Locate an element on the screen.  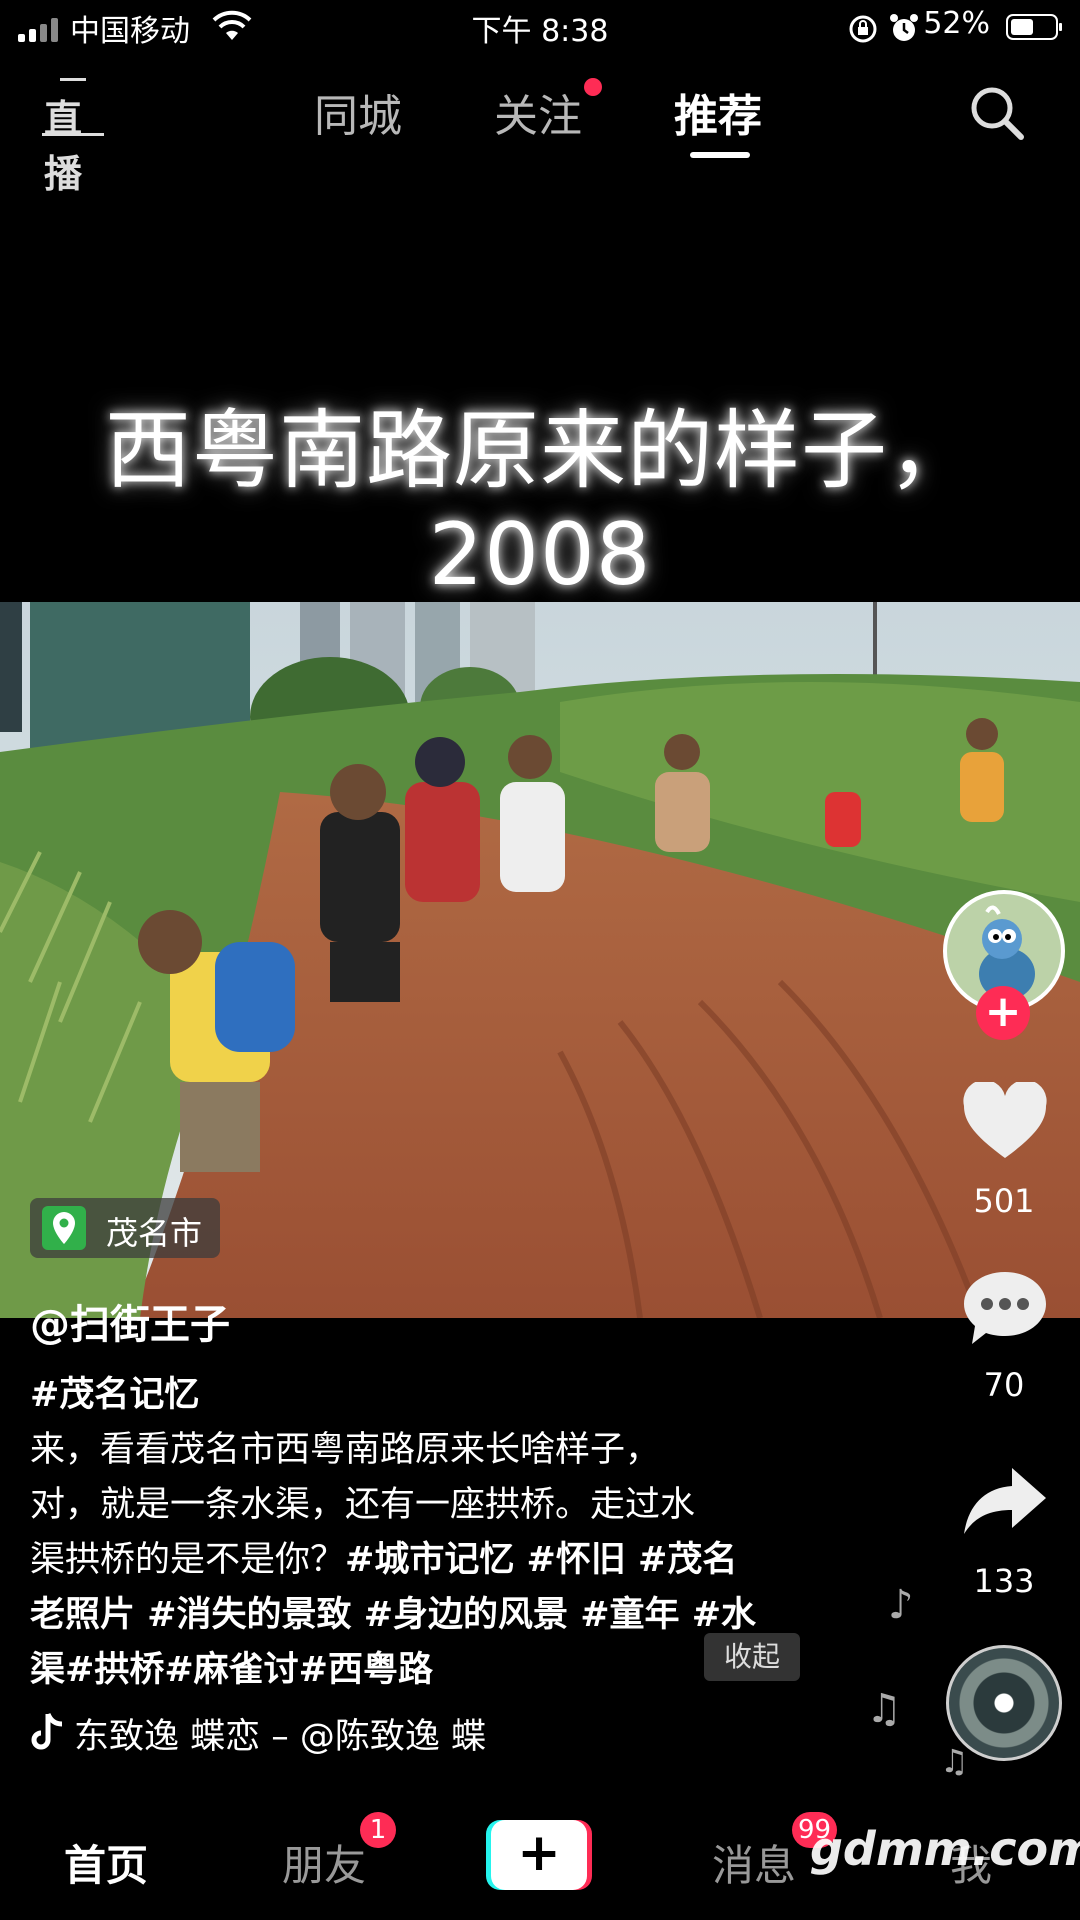
battery-percent: 52% is located at coordinates (956, 23).